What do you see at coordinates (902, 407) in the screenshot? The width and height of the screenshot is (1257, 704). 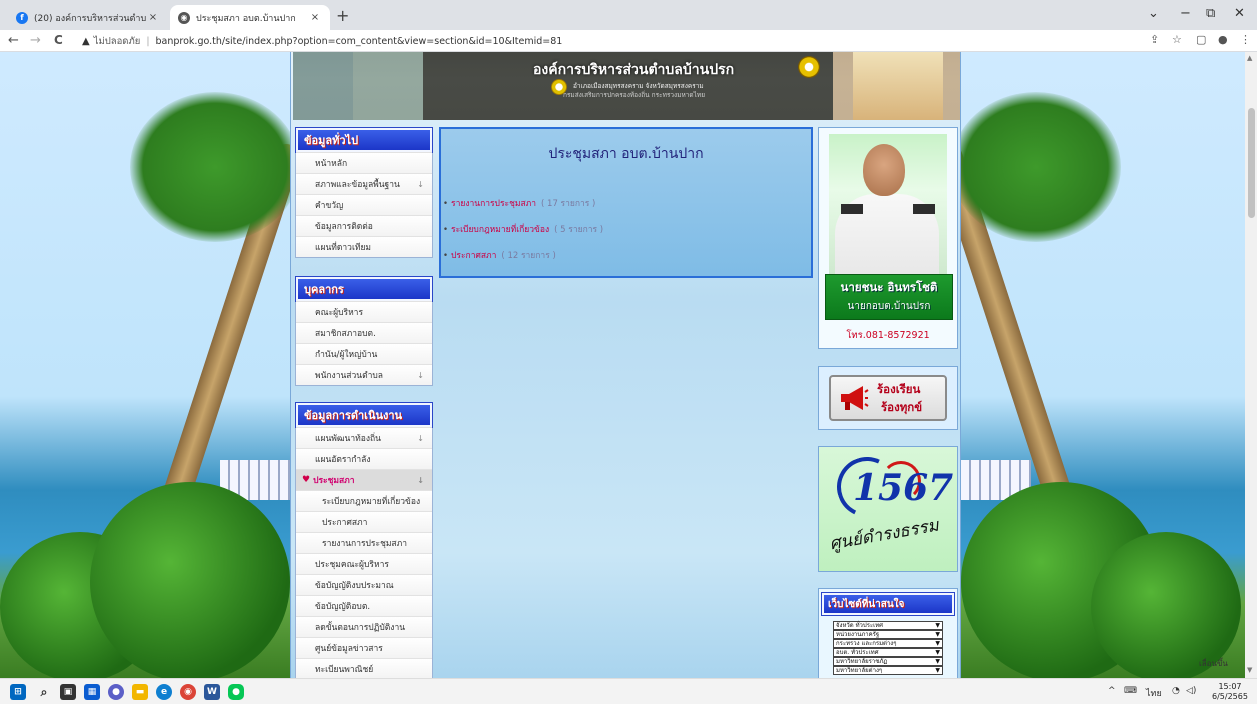 I see `complaint-text: ร้องทุกข์` at bounding box center [902, 407].